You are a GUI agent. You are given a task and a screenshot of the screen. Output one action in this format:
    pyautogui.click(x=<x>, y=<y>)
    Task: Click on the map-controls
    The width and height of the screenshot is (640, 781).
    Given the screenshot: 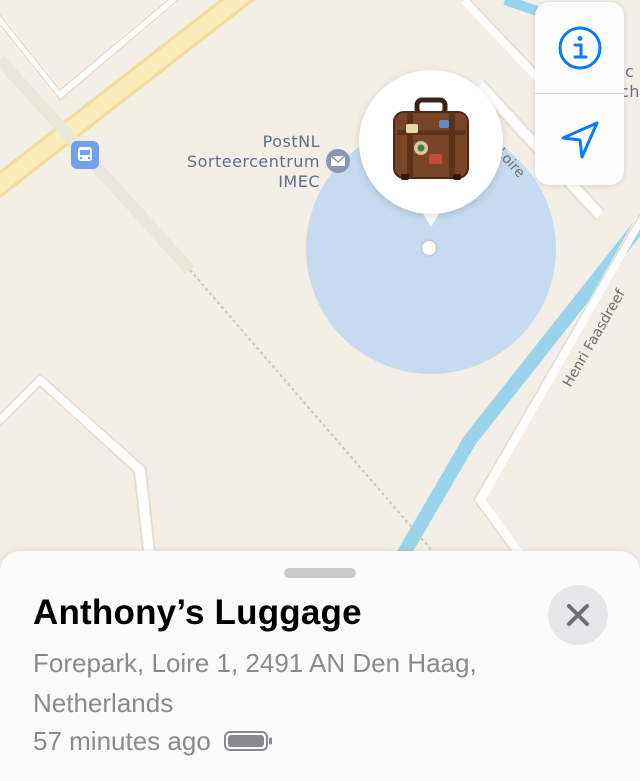 What is the action you would take?
    pyautogui.click(x=579, y=93)
    